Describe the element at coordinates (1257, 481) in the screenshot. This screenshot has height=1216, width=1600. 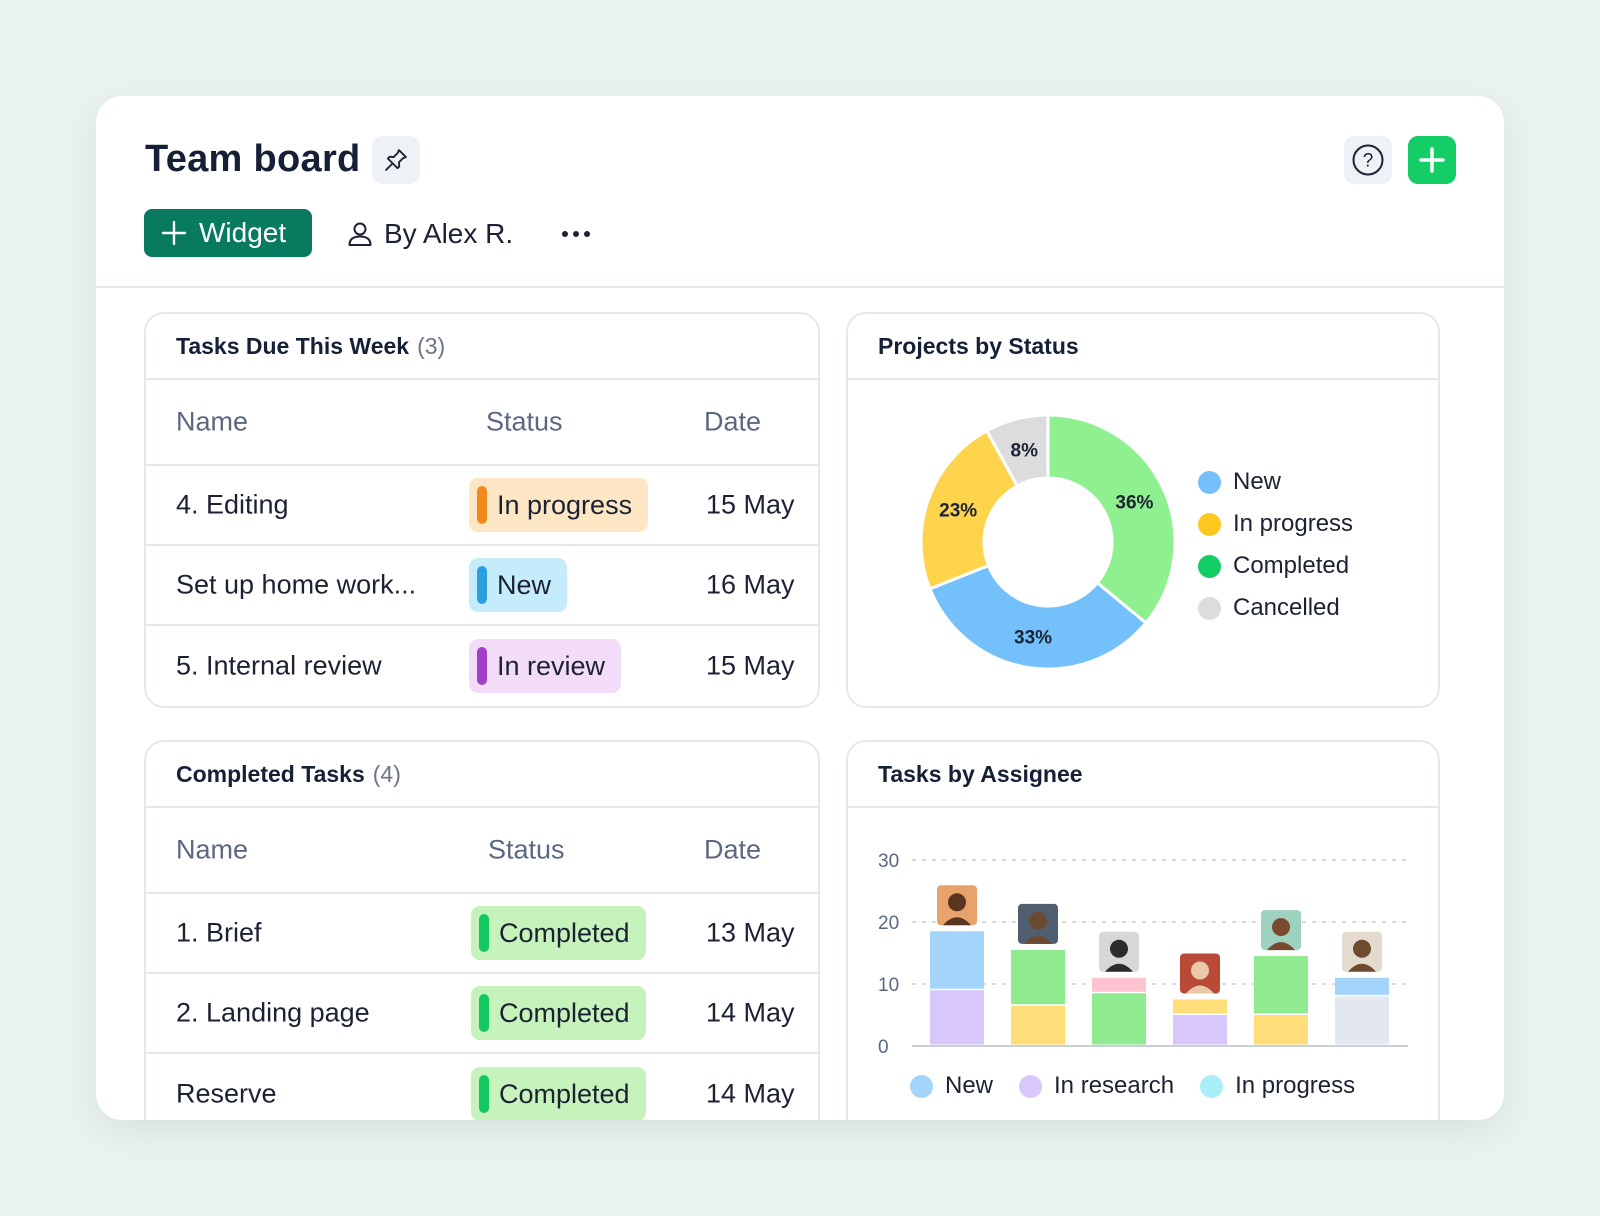
I see `legend-label: New` at that location.